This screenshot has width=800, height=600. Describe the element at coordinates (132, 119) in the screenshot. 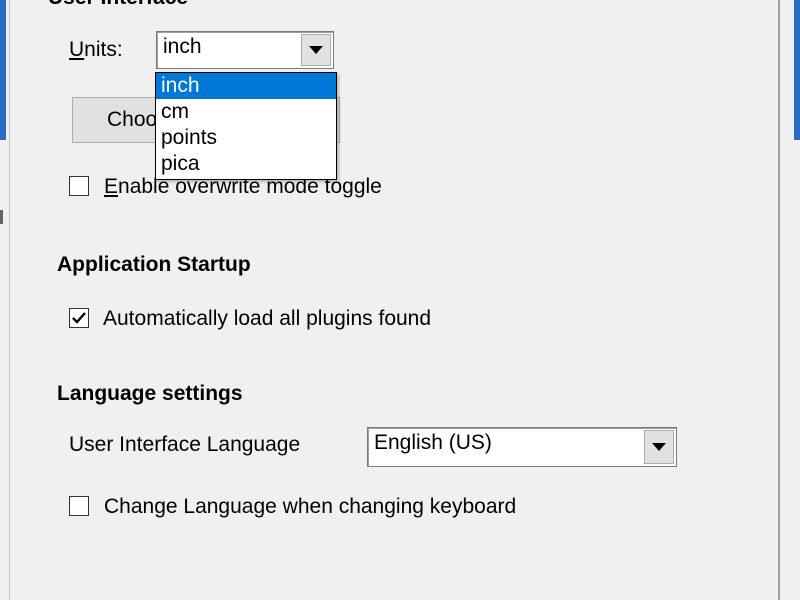

I see `choose-button-label: Choo` at that location.